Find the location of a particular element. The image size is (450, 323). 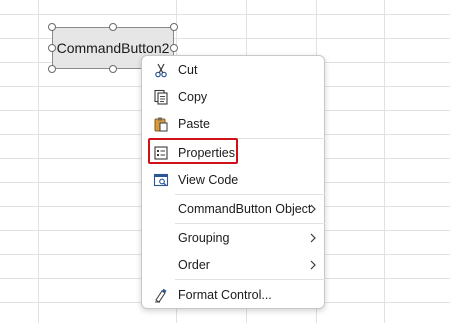

menu-item-label: Order is located at coordinates (194, 265).